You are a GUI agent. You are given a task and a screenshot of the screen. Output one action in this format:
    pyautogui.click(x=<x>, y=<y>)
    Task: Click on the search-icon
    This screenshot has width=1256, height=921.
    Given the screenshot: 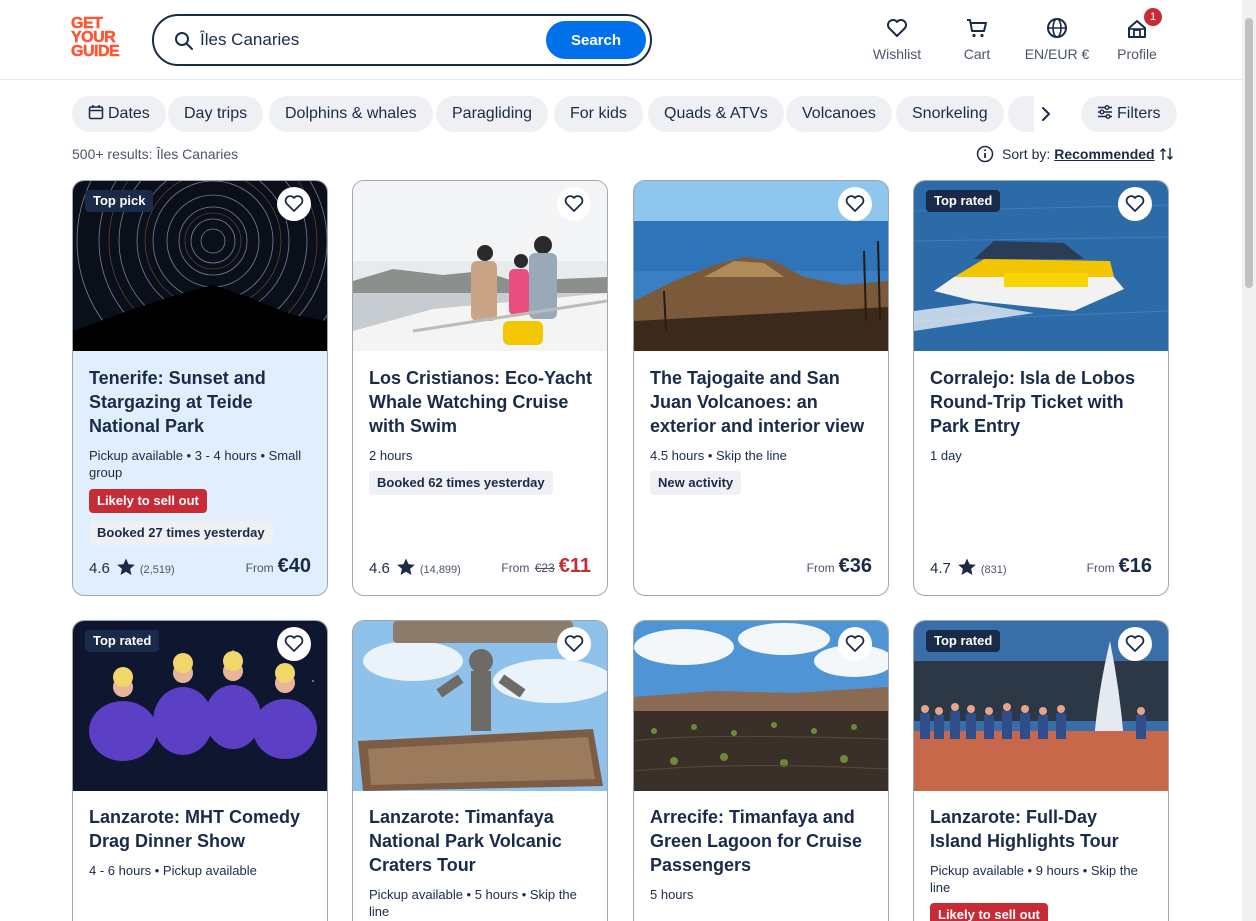 What is the action you would take?
    pyautogui.click(x=184, y=41)
    